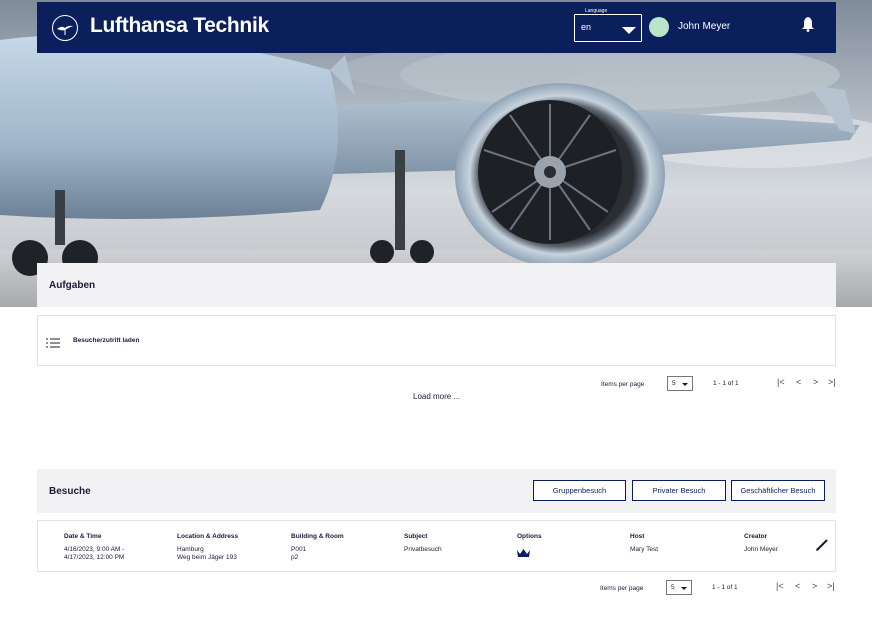  What do you see at coordinates (579, 490) in the screenshot?
I see `group-visit-button: Gruppenbesuch` at bounding box center [579, 490].